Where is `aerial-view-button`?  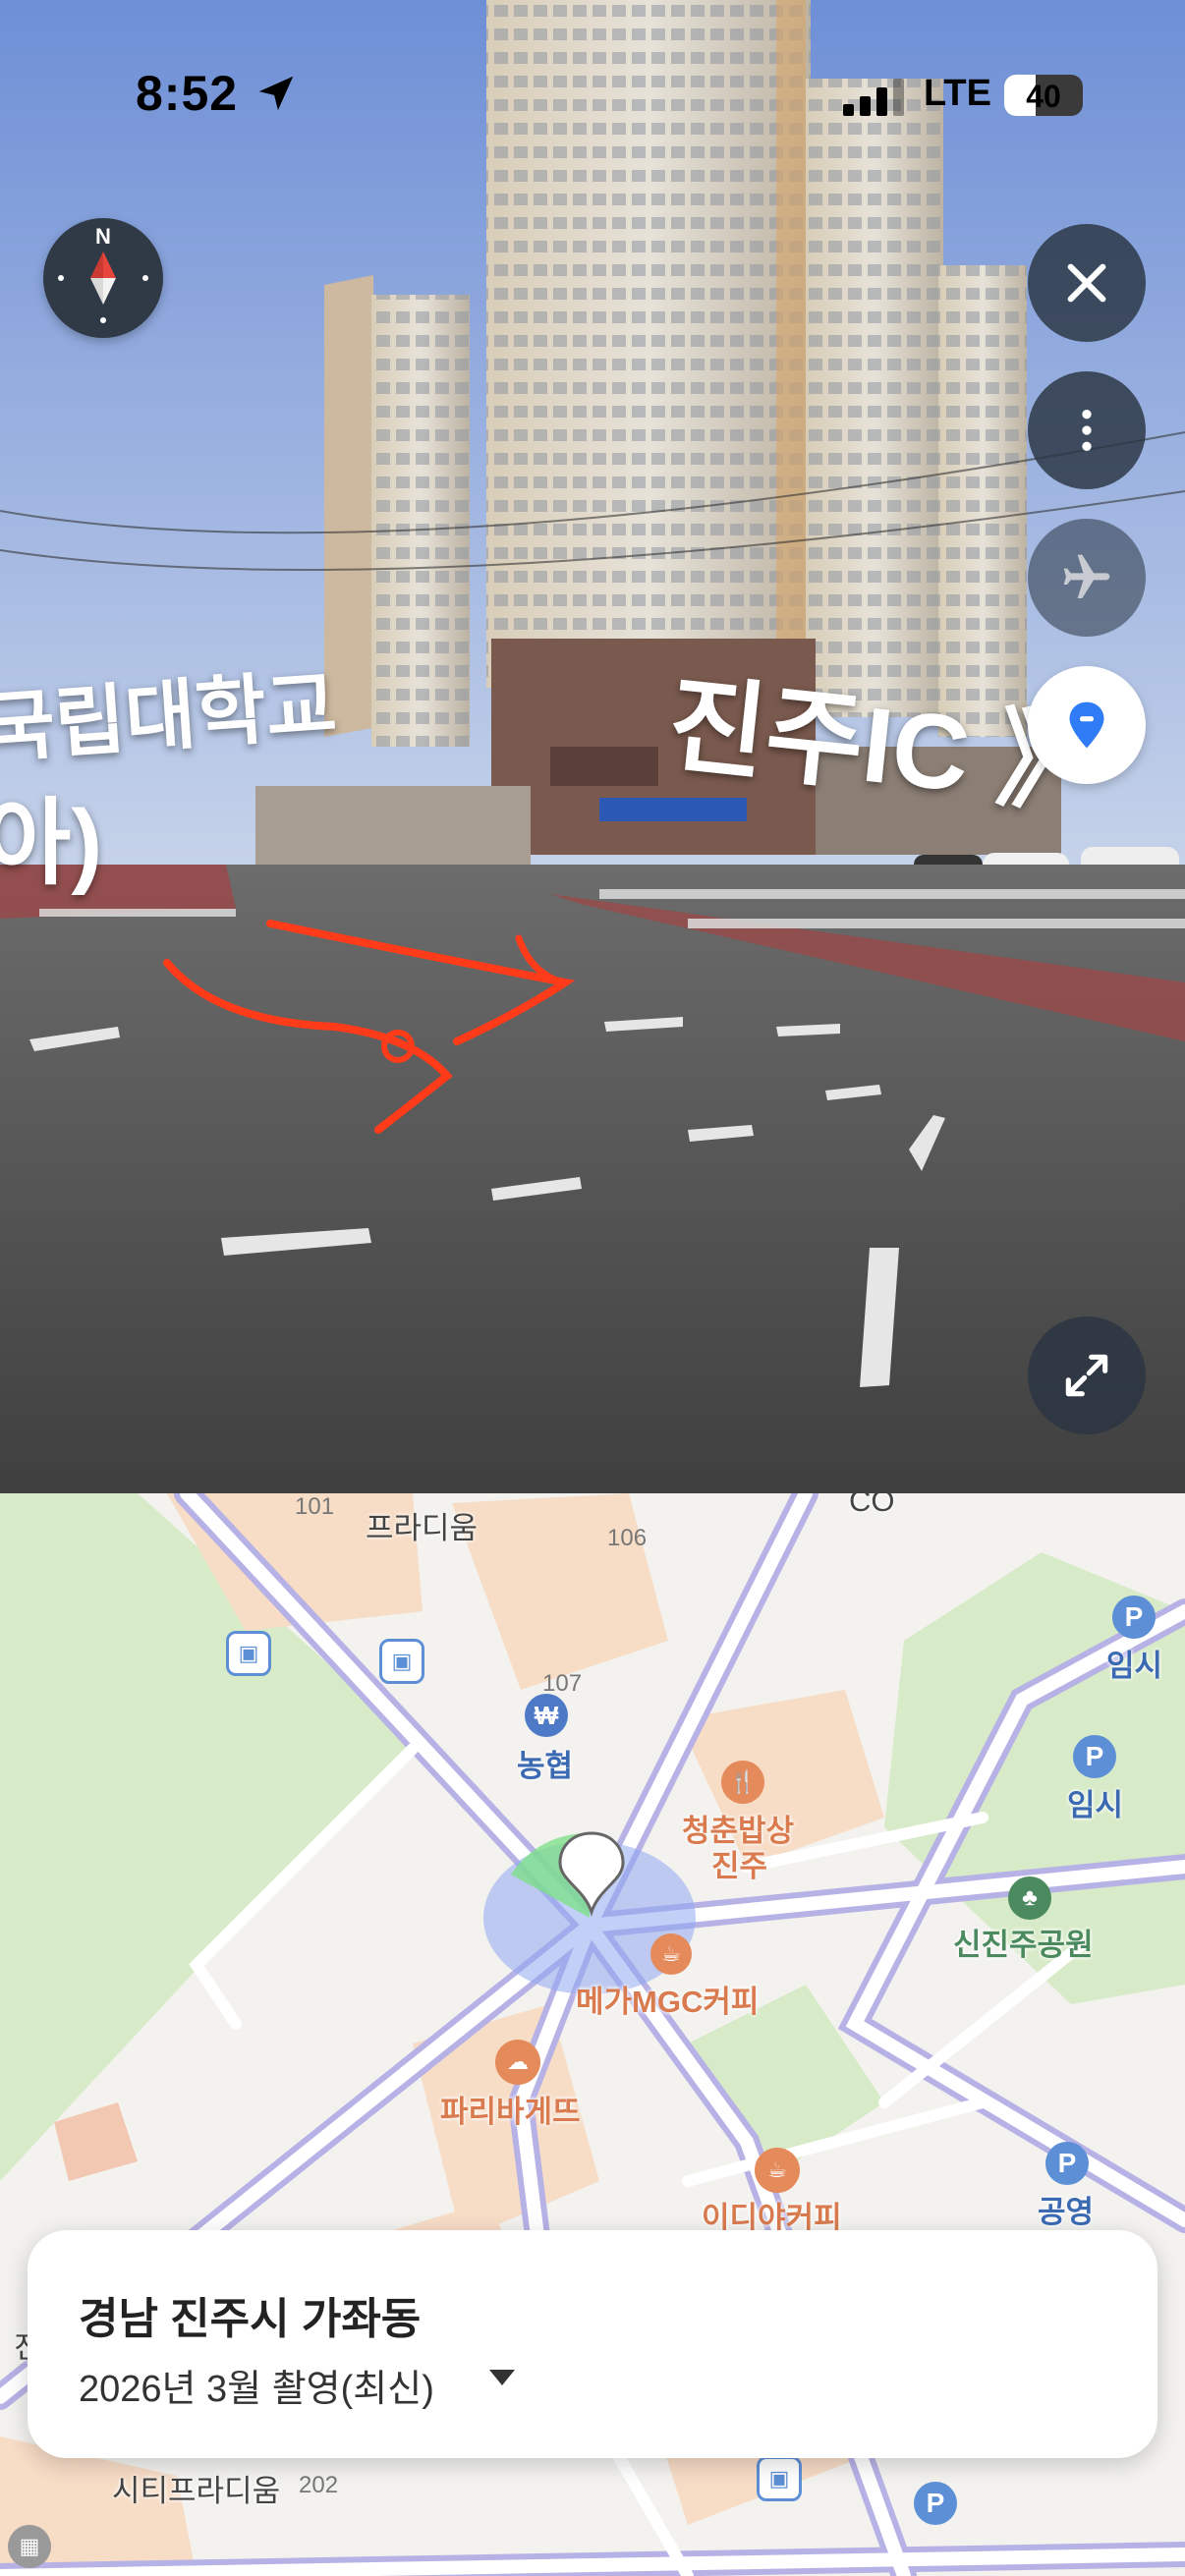 aerial-view-button is located at coordinates (1087, 578).